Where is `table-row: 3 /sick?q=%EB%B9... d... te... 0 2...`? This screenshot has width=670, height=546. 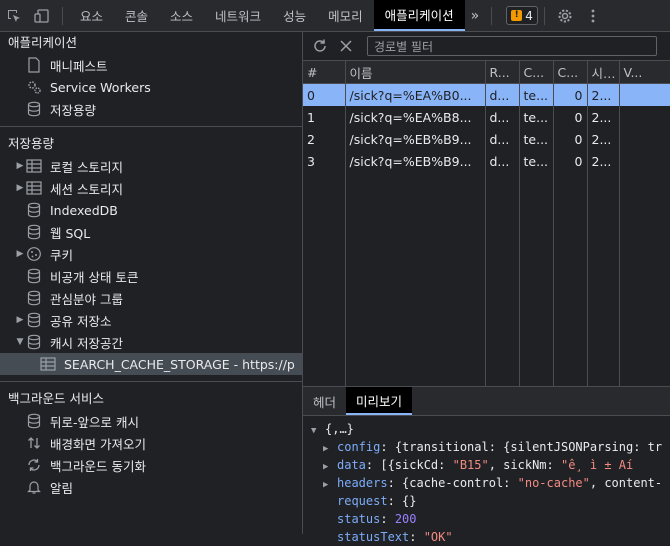
table-row: 3 /sick?q=%EB%B9... d... te... 0 2... is located at coordinates (486, 161).